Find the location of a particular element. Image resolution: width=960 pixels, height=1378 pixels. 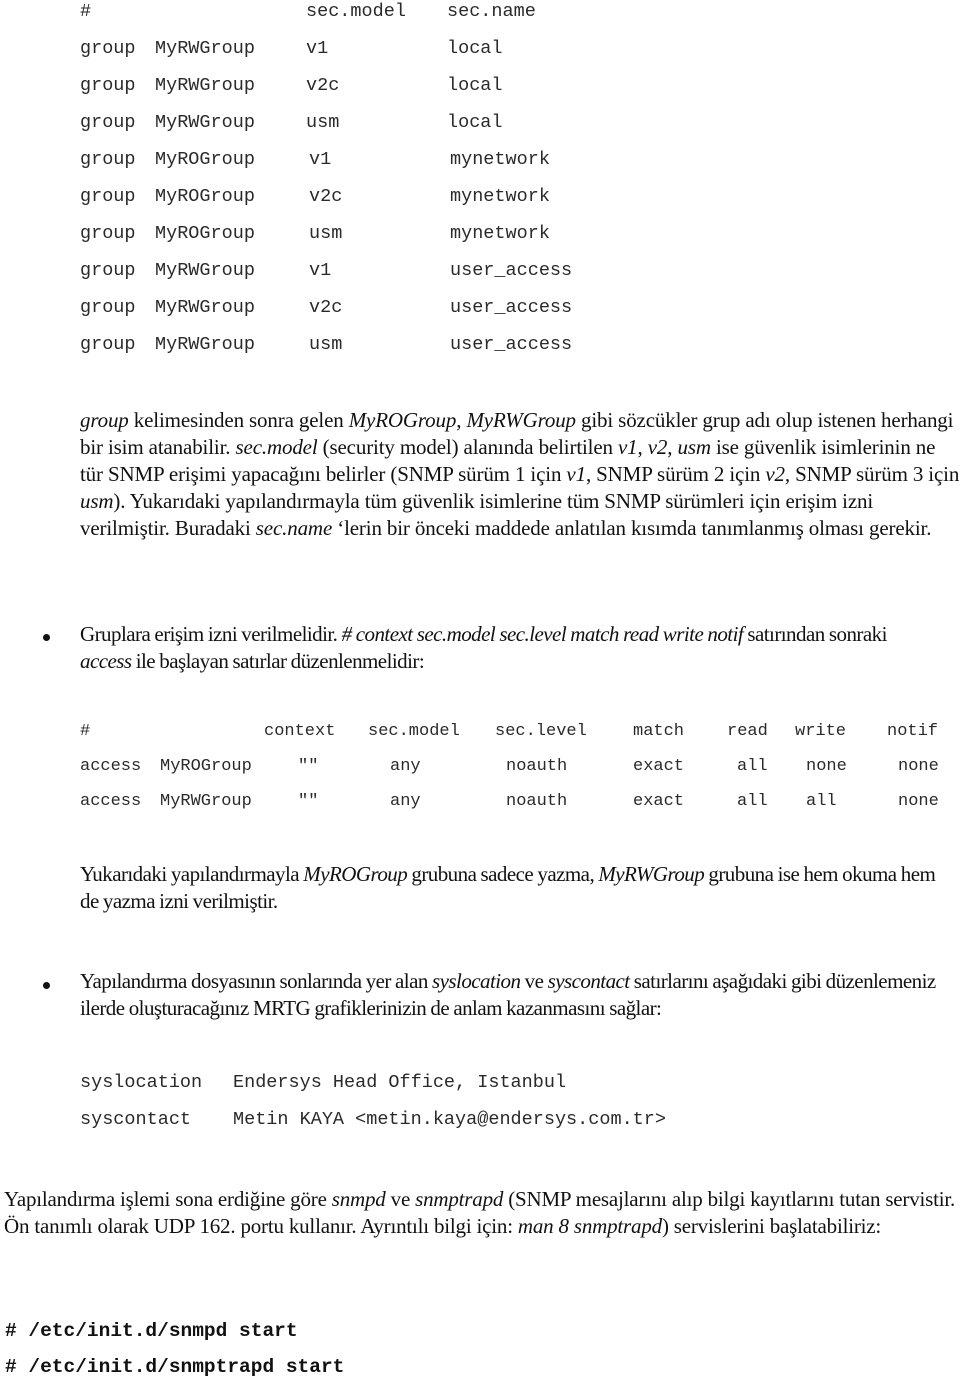

write: none is located at coordinates (826, 766).